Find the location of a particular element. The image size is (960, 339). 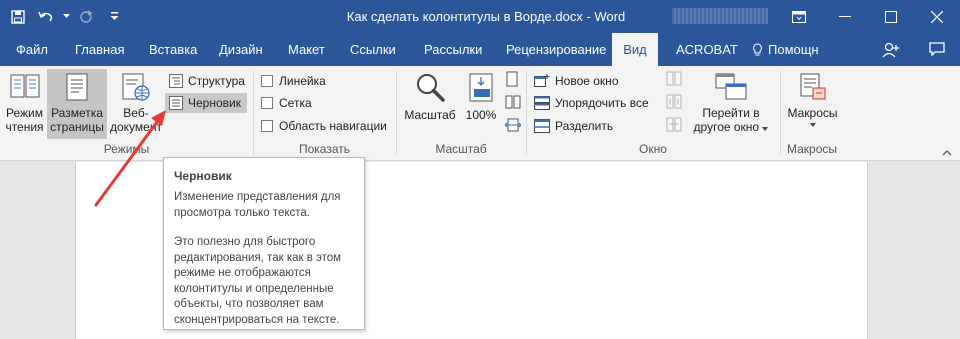

outline-label: Структура is located at coordinates (216, 81).